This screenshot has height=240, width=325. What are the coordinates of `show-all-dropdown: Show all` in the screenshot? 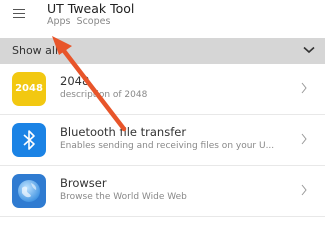 It's located at (162, 51).